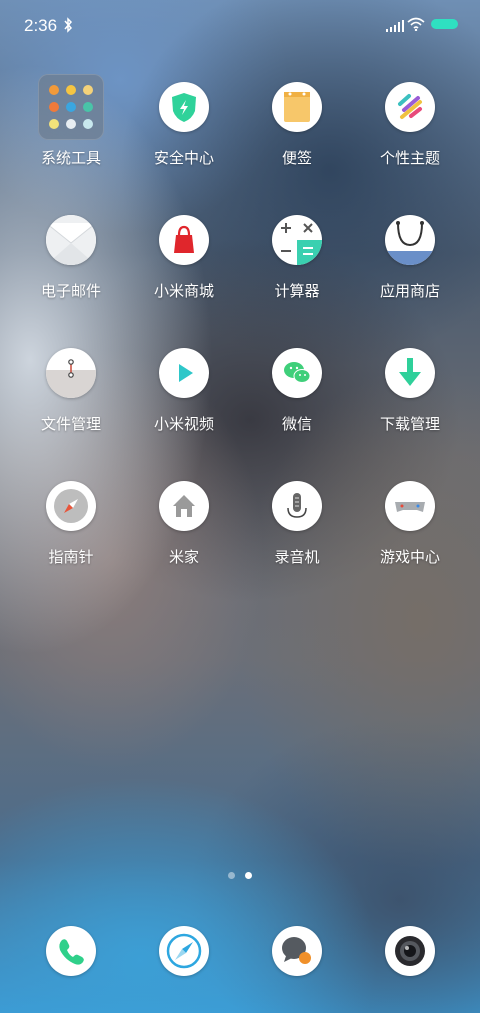 The image size is (480, 1013). I want to click on calculator-icon, so click(297, 240).